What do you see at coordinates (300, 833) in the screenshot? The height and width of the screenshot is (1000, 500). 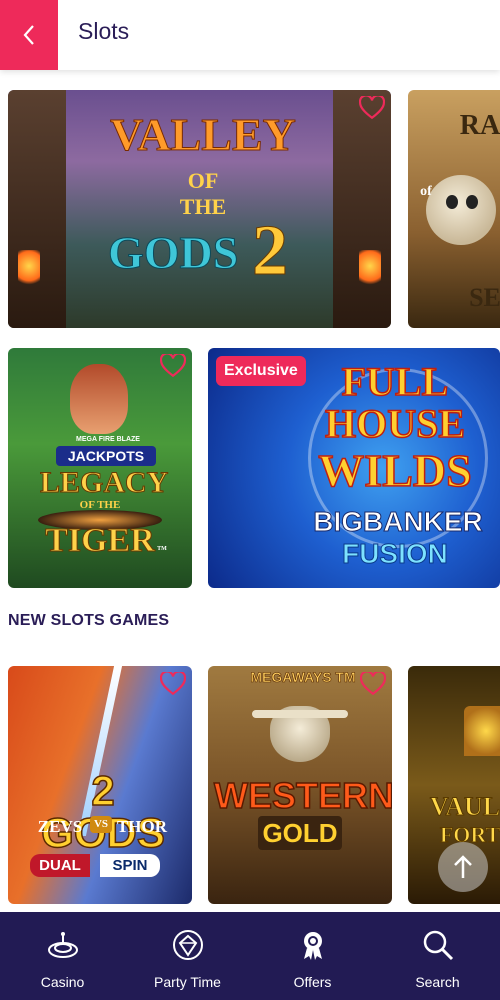 I see `game-title-gold: GOLD` at bounding box center [300, 833].